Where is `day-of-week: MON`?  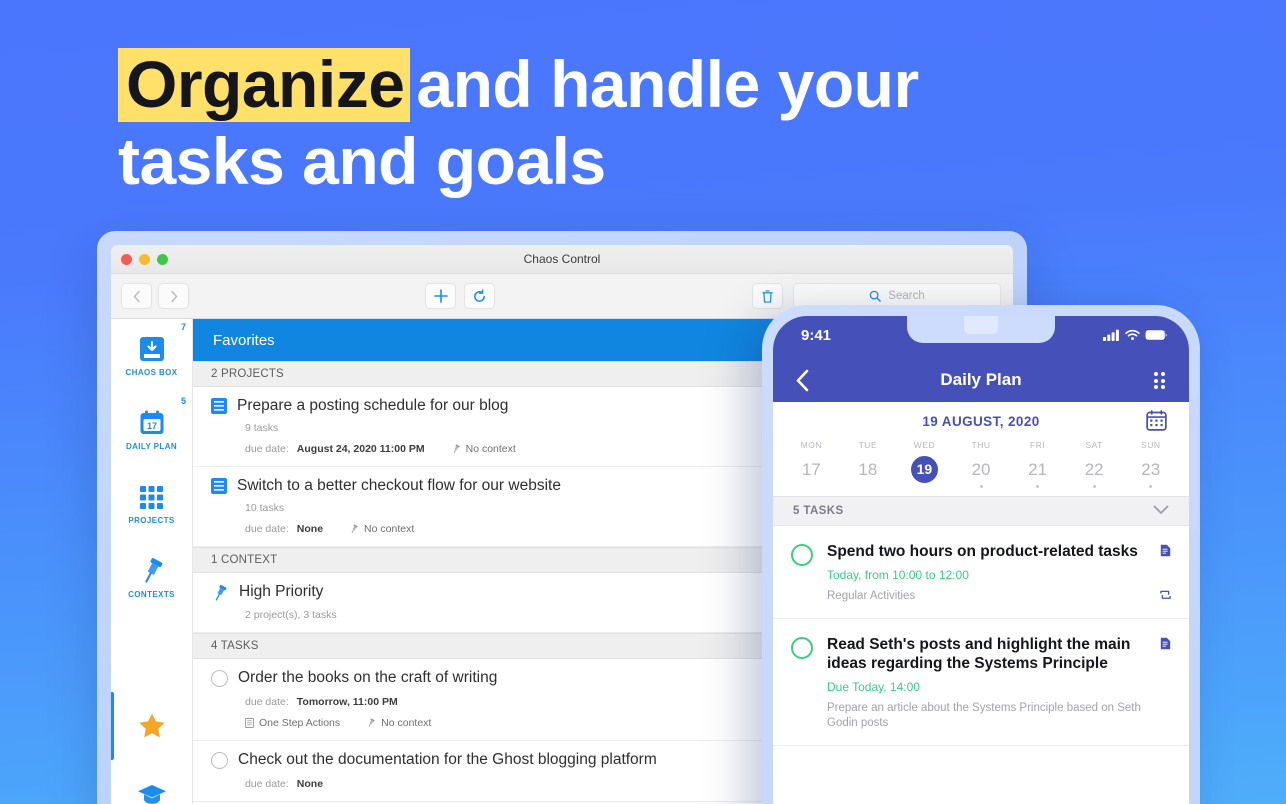
day-of-week: MON is located at coordinates (811, 445).